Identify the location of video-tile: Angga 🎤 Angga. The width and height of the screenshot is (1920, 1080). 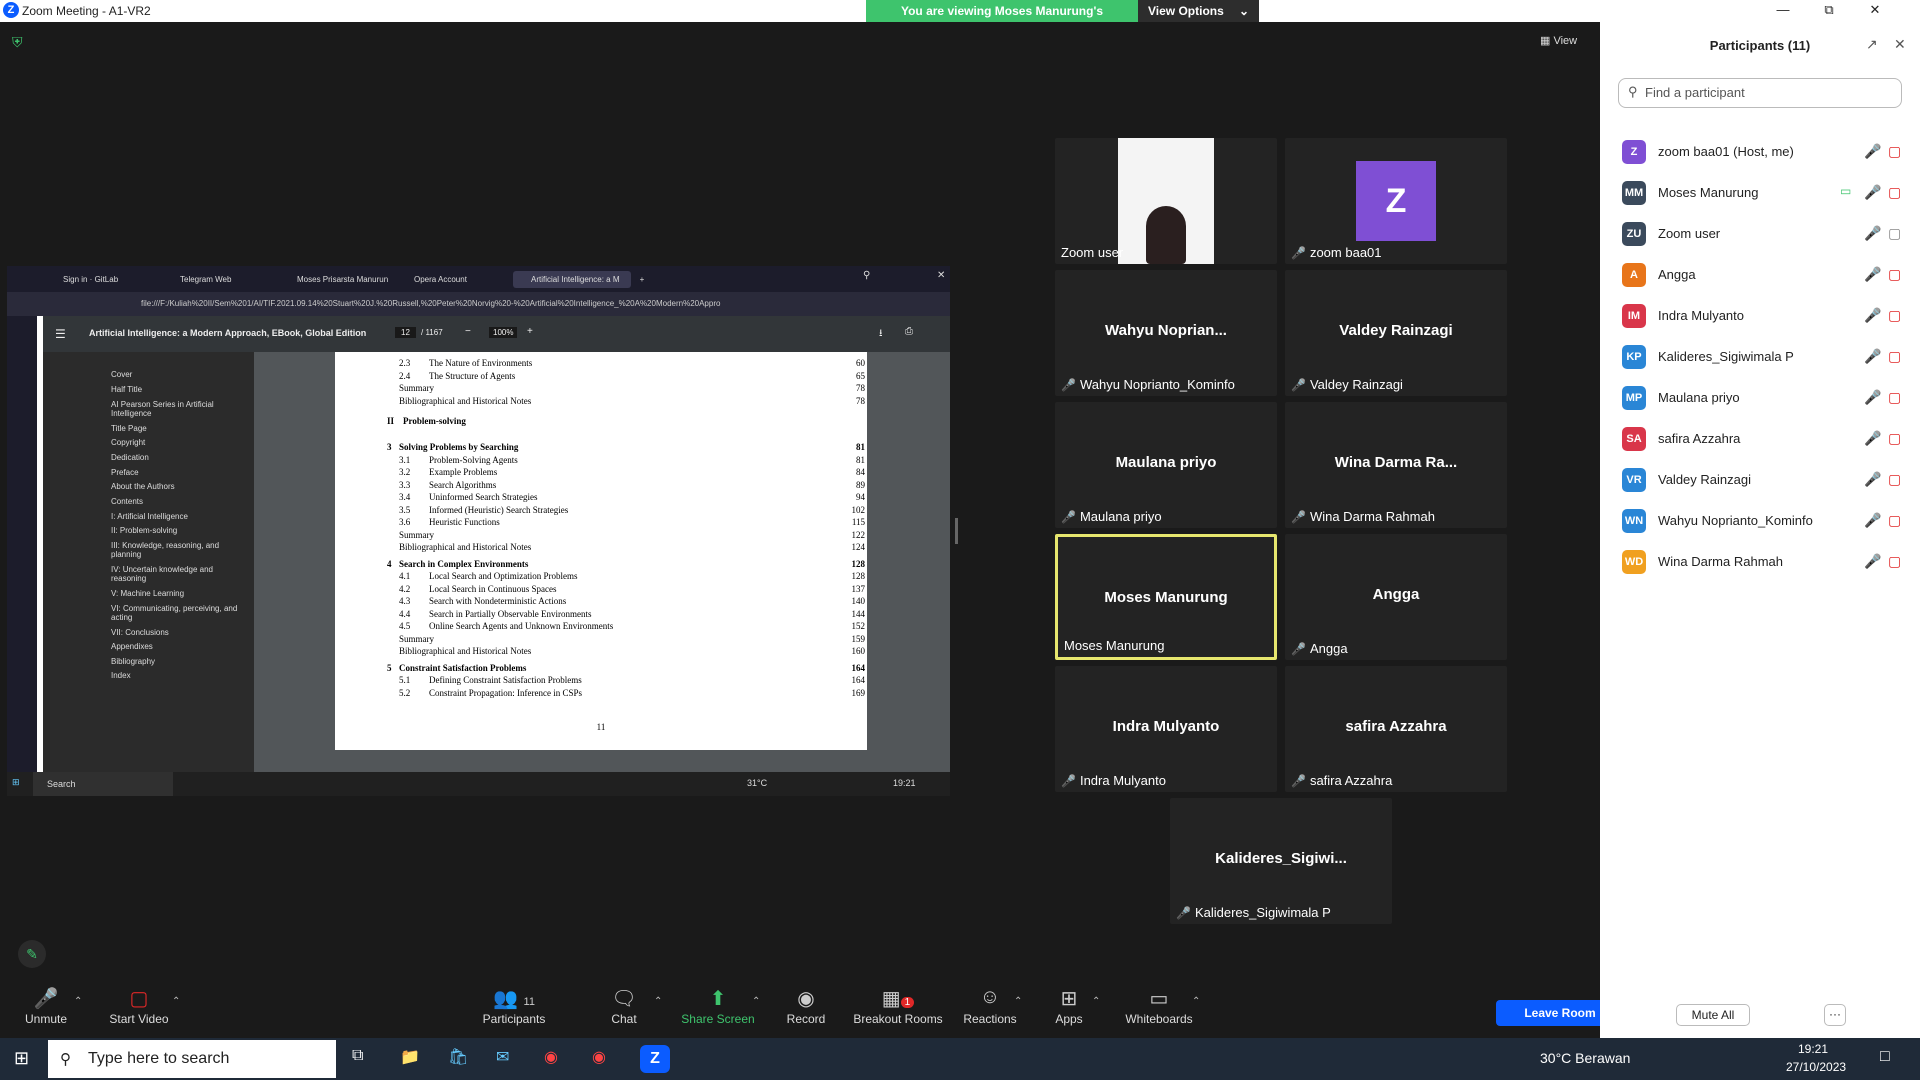
(1396, 597).